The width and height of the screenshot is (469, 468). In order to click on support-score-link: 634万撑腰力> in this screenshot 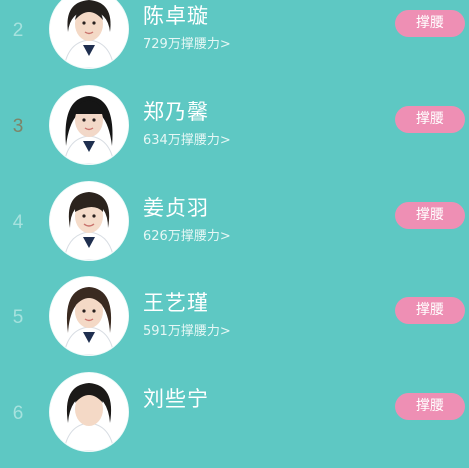, I will do `click(187, 138)`.